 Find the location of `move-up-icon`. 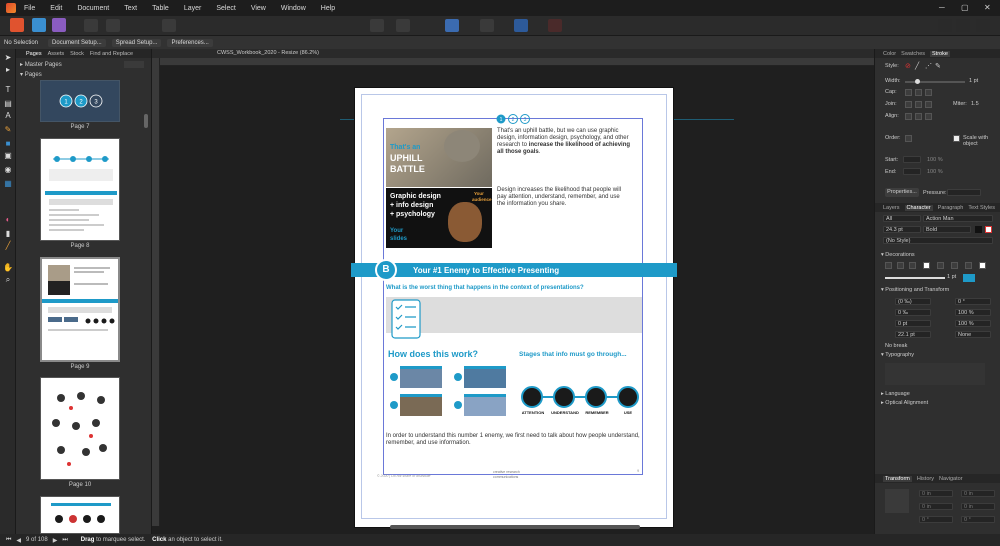

move-up-icon is located at coordinates (377, 25).